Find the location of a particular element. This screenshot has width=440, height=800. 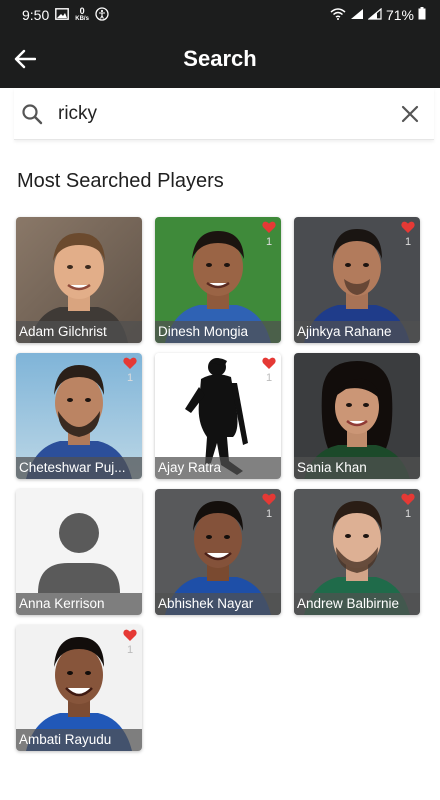

speed-unit: KB/s is located at coordinates (82, 19).